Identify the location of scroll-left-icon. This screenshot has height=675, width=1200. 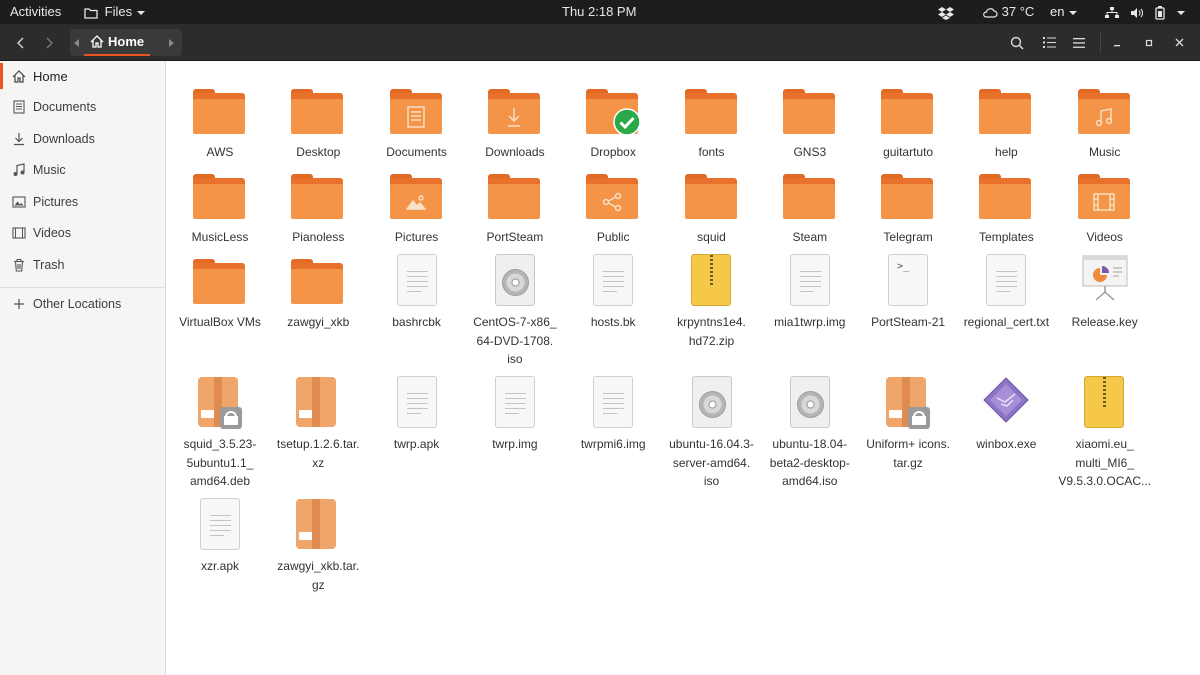
(77, 43).